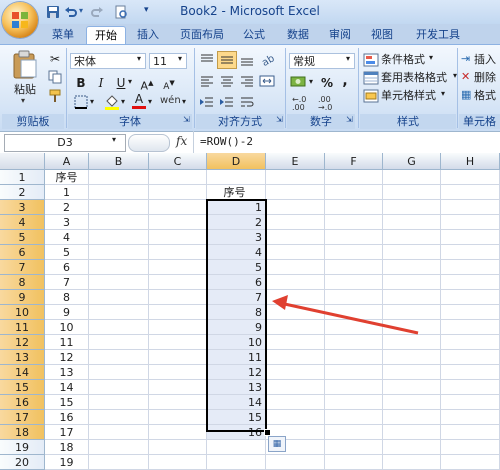  What do you see at coordinates (67, 312) in the screenshot?
I see `cell: 9` at bounding box center [67, 312].